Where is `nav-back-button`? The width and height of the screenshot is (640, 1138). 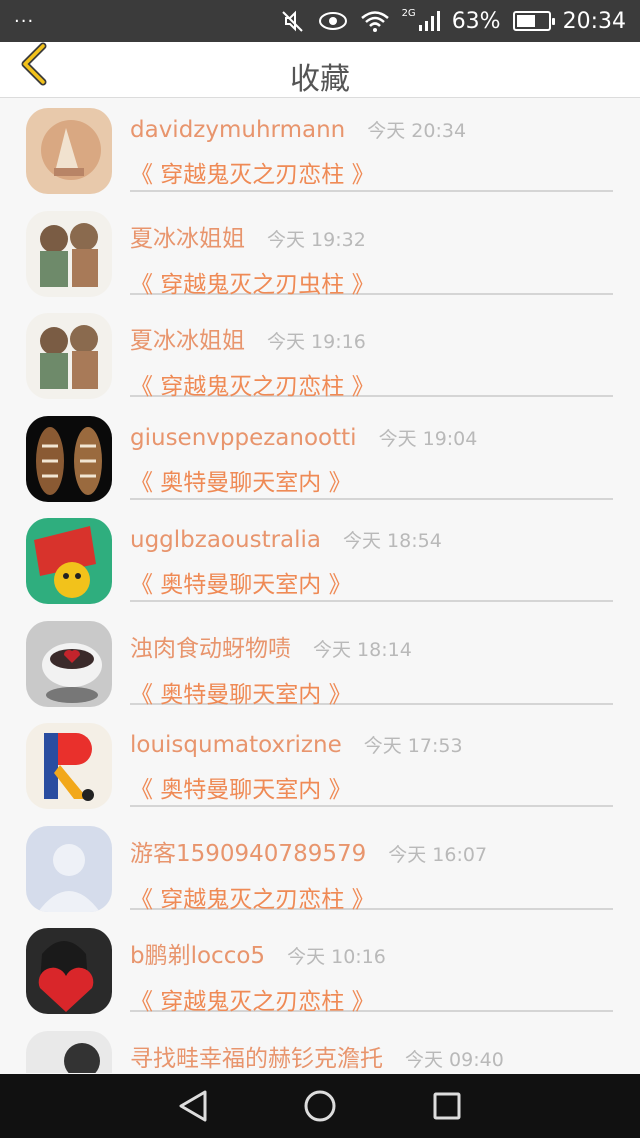
nav-back-button is located at coordinates (193, 1106).